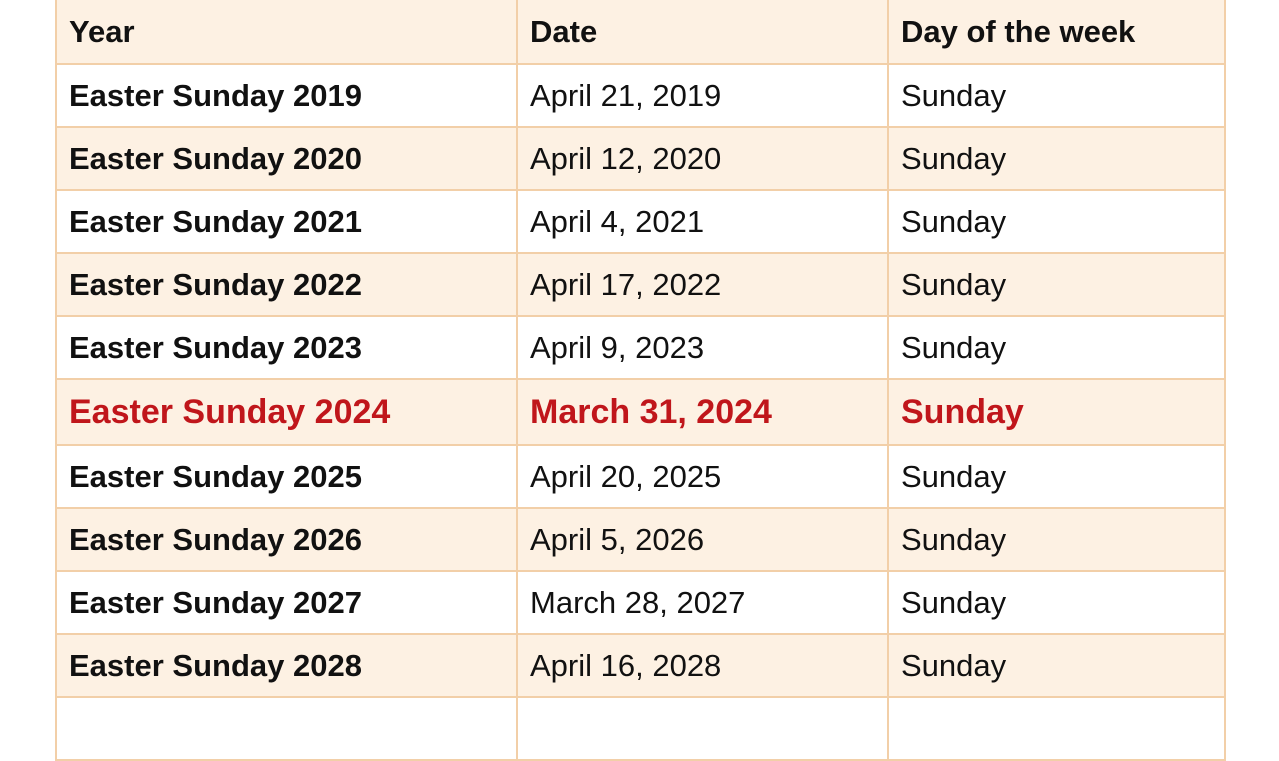  I want to click on table-row: Easter Sunday 2027 March 28, 2027 Sunday, so click(640, 602).